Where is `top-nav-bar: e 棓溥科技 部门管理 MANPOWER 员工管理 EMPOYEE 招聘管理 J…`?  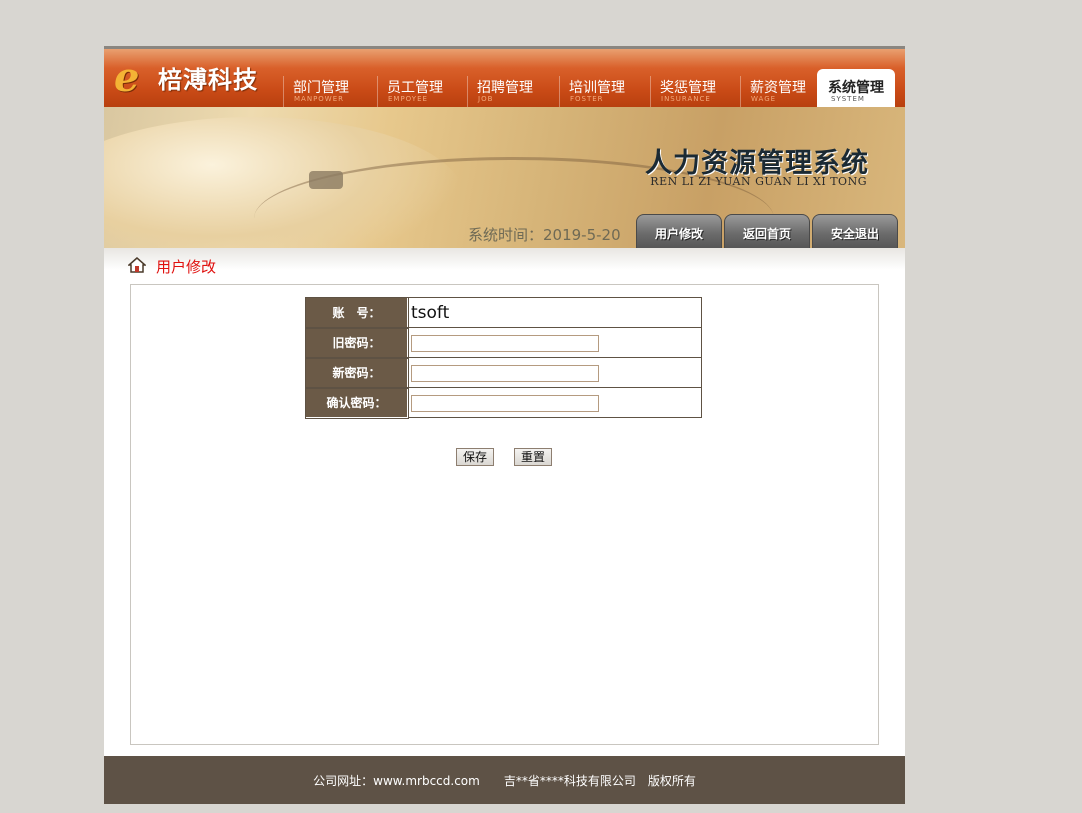
top-nav-bar: e 棓溥科技 部门管理 MANPOWER 员工管理 EMPOYEE 招聘管理 J… is located at coordinates (504, 76).